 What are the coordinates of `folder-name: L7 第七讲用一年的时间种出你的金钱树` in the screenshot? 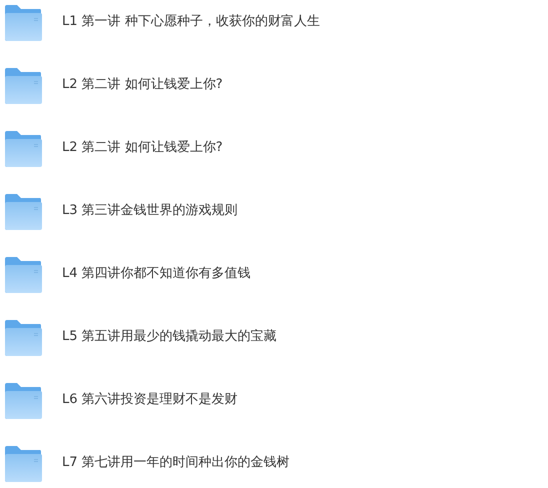 It's located at (176, 463).